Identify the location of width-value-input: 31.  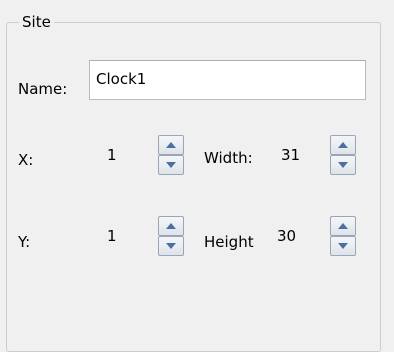
(290, 155).